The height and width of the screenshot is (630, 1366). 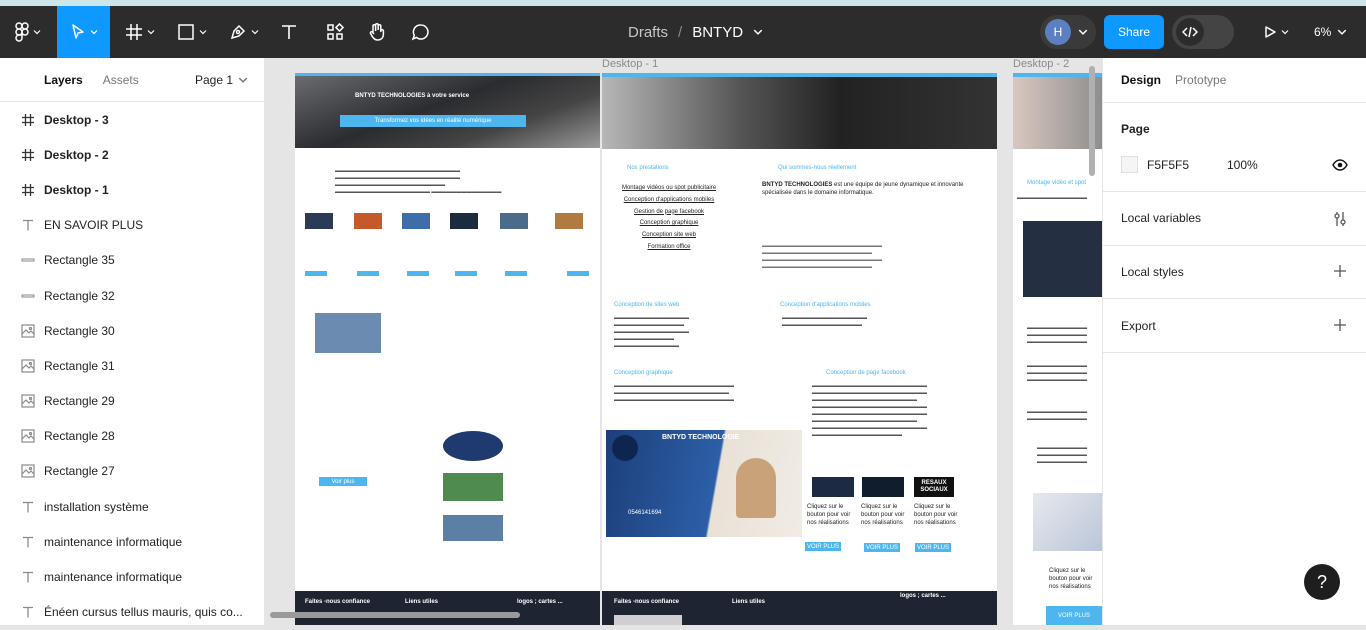 I want to click on frame-label: Desktop - 2, so click(x=1041, y=64).